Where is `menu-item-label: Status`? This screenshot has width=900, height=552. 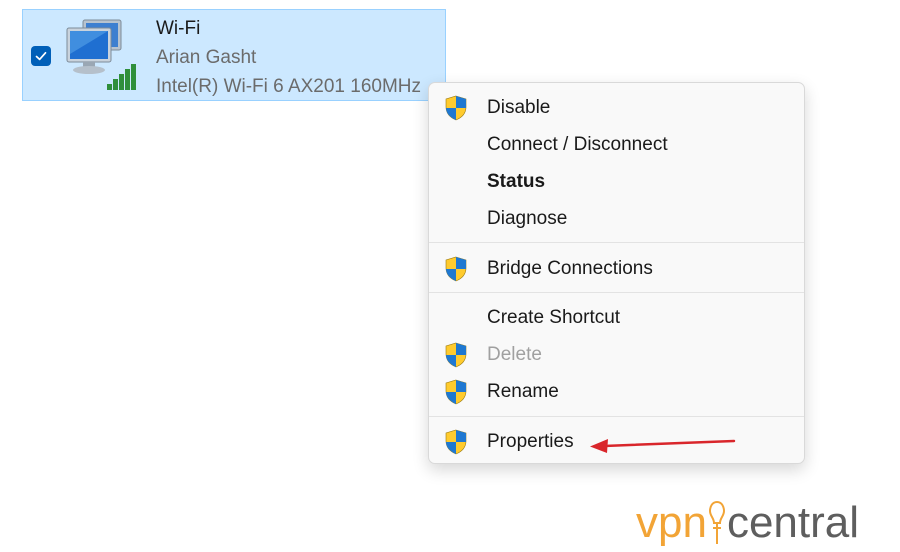 menu-item-label: Status is located at coordinates (516, 181).